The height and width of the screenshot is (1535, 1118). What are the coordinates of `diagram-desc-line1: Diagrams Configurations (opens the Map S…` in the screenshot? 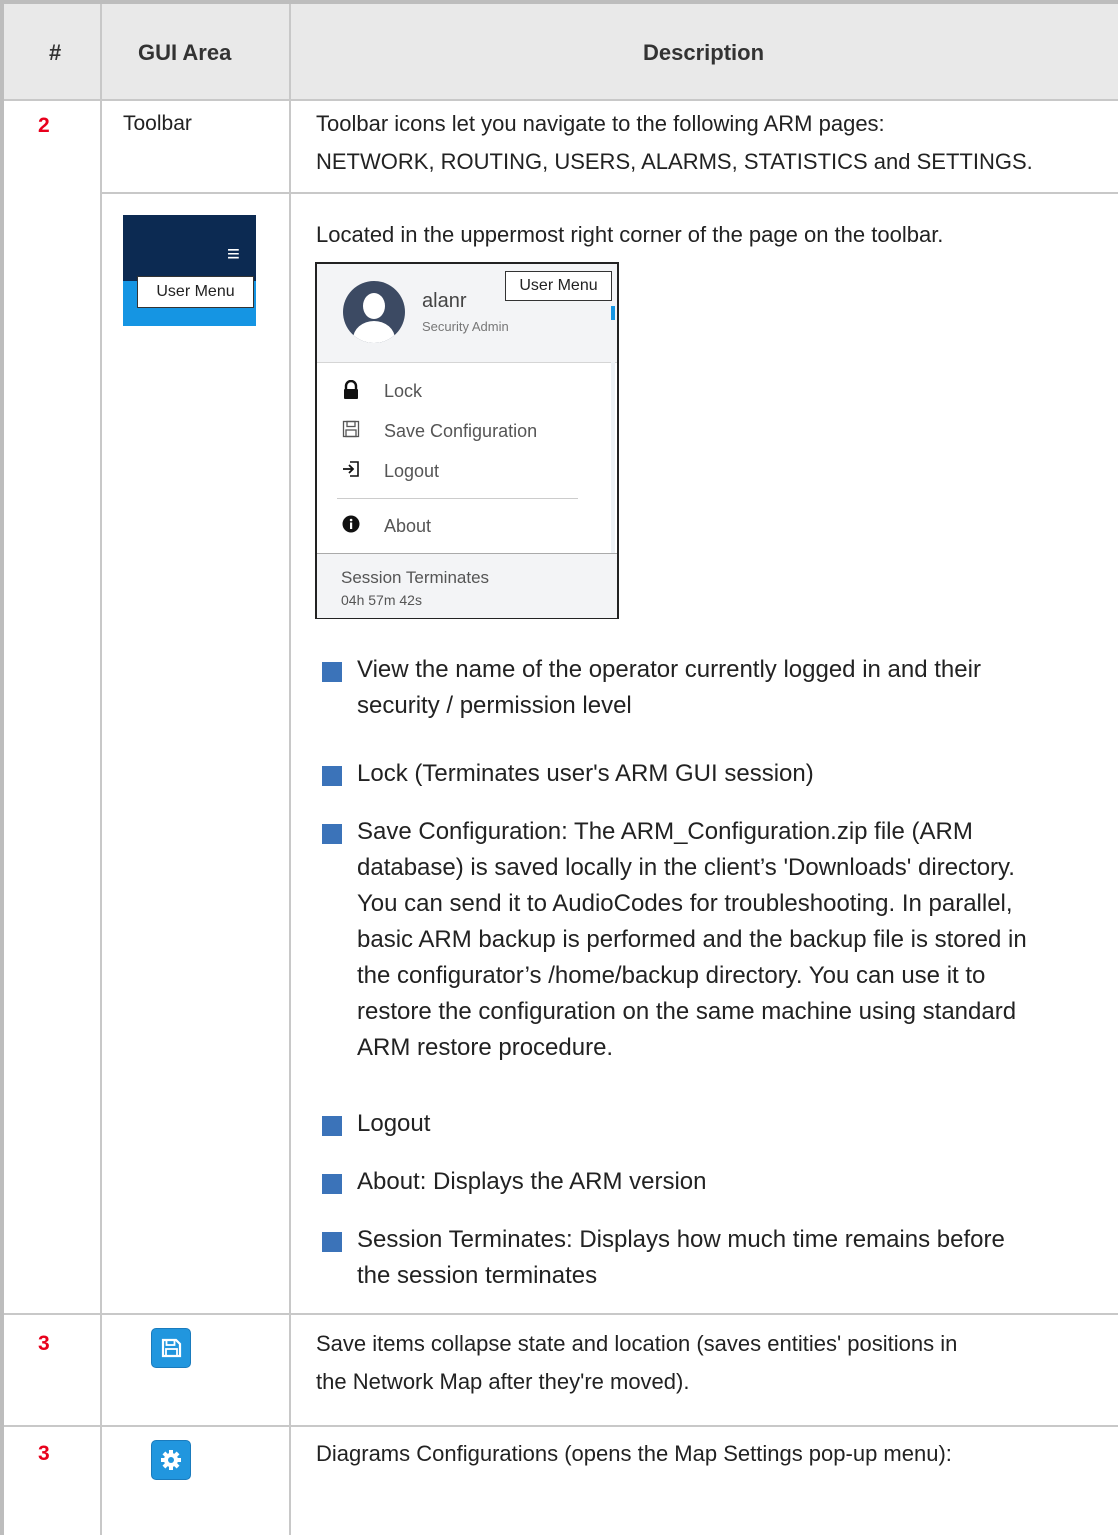 It's located at (634, 1453).